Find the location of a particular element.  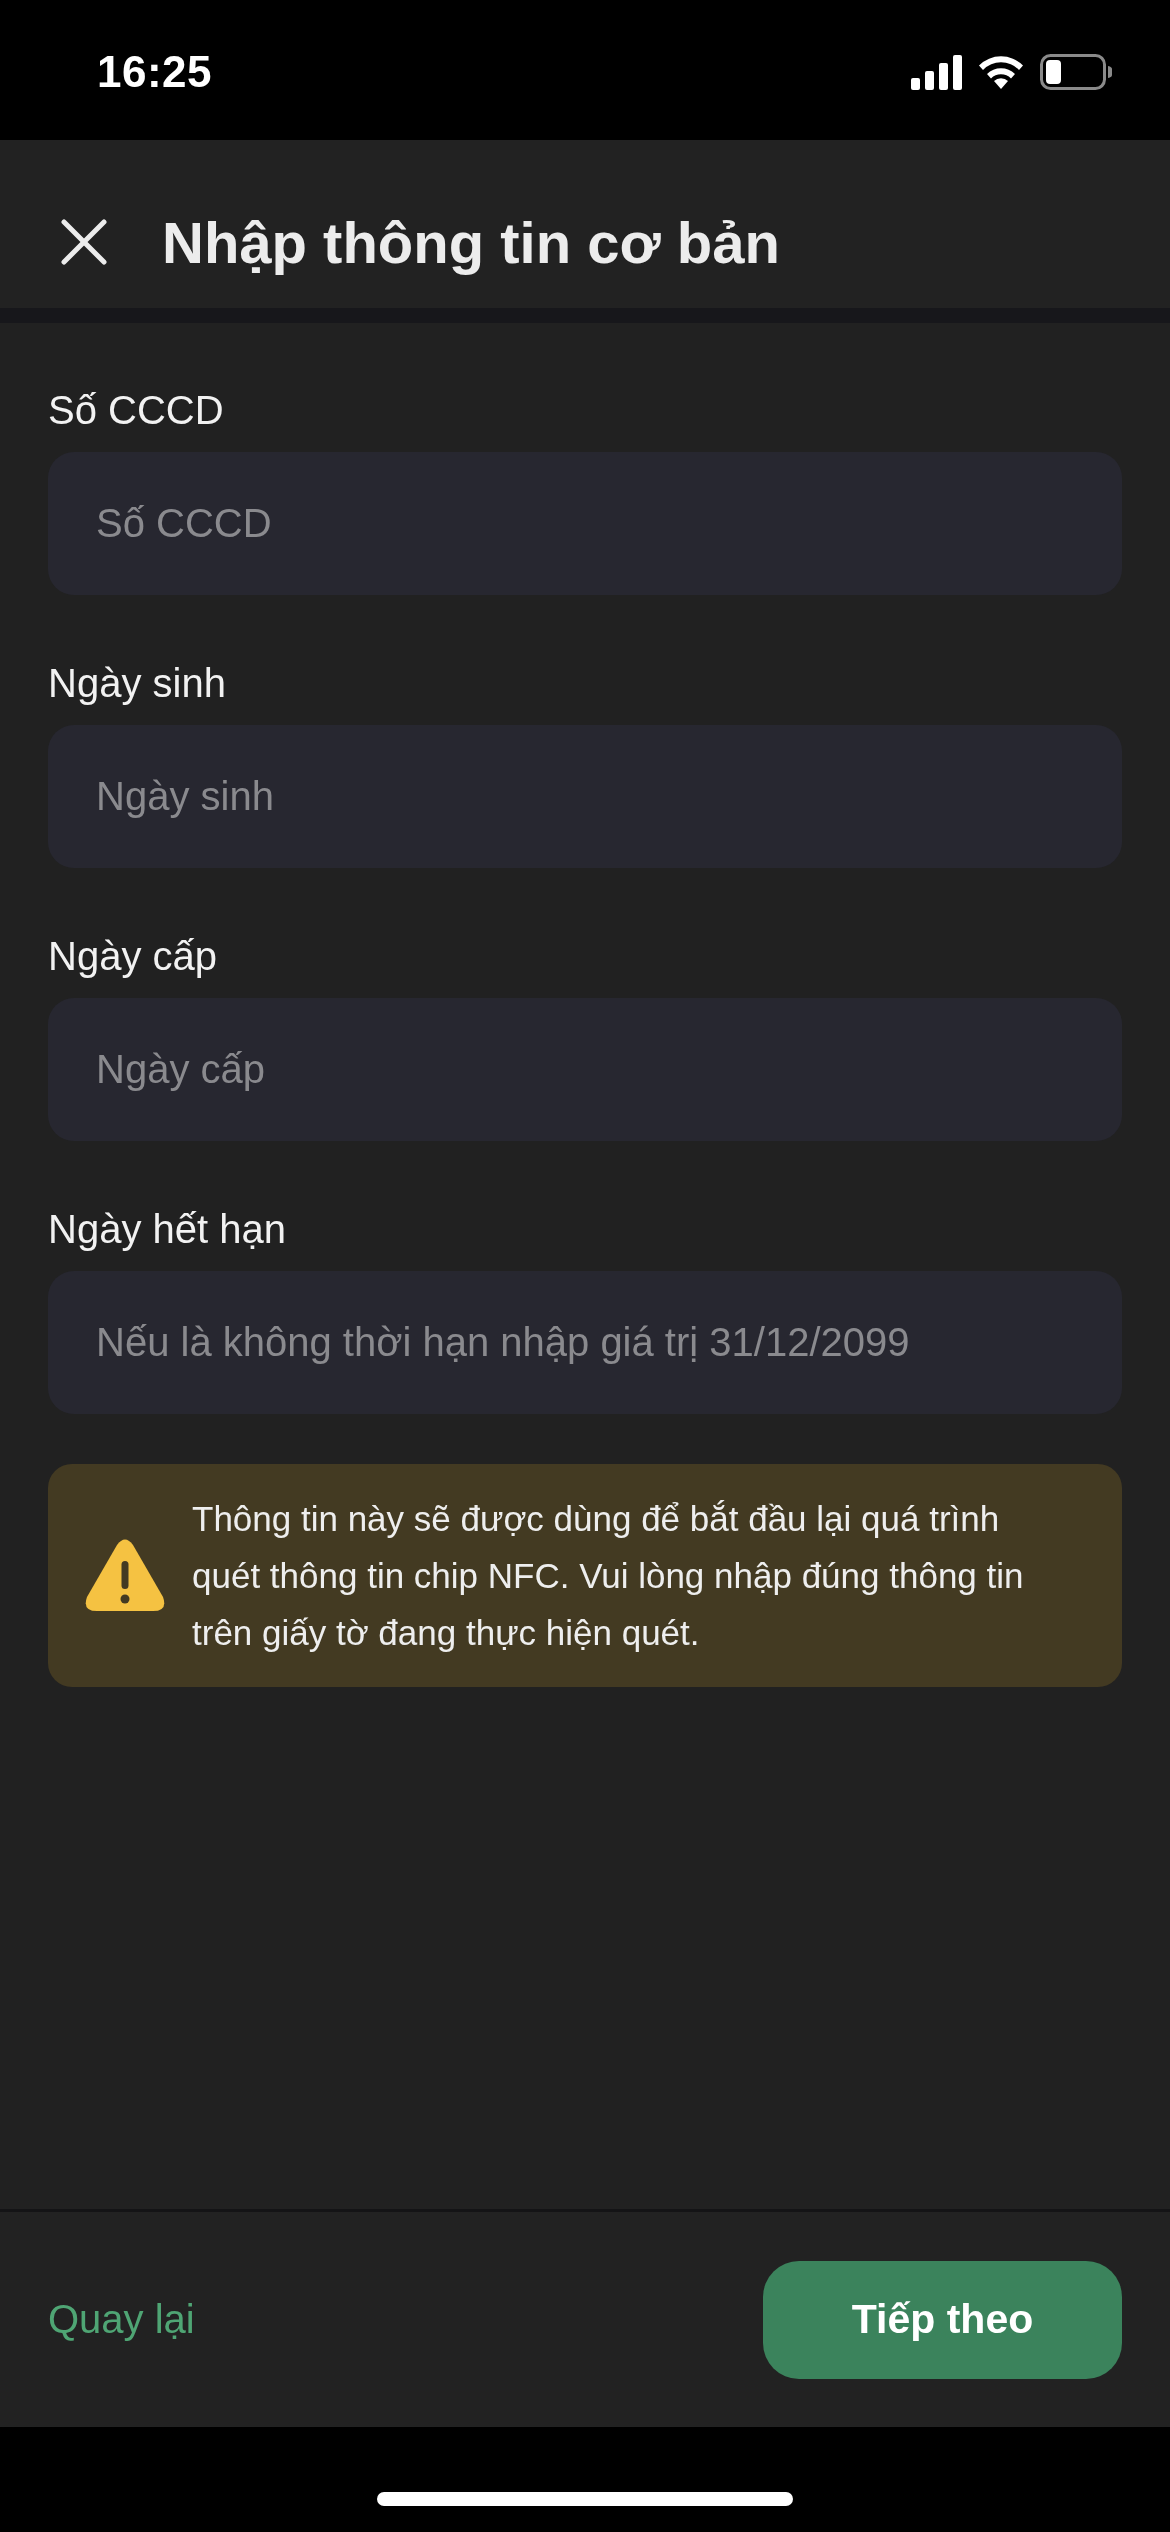

field-label: Số CCCD is located at coordinates (136, 410).